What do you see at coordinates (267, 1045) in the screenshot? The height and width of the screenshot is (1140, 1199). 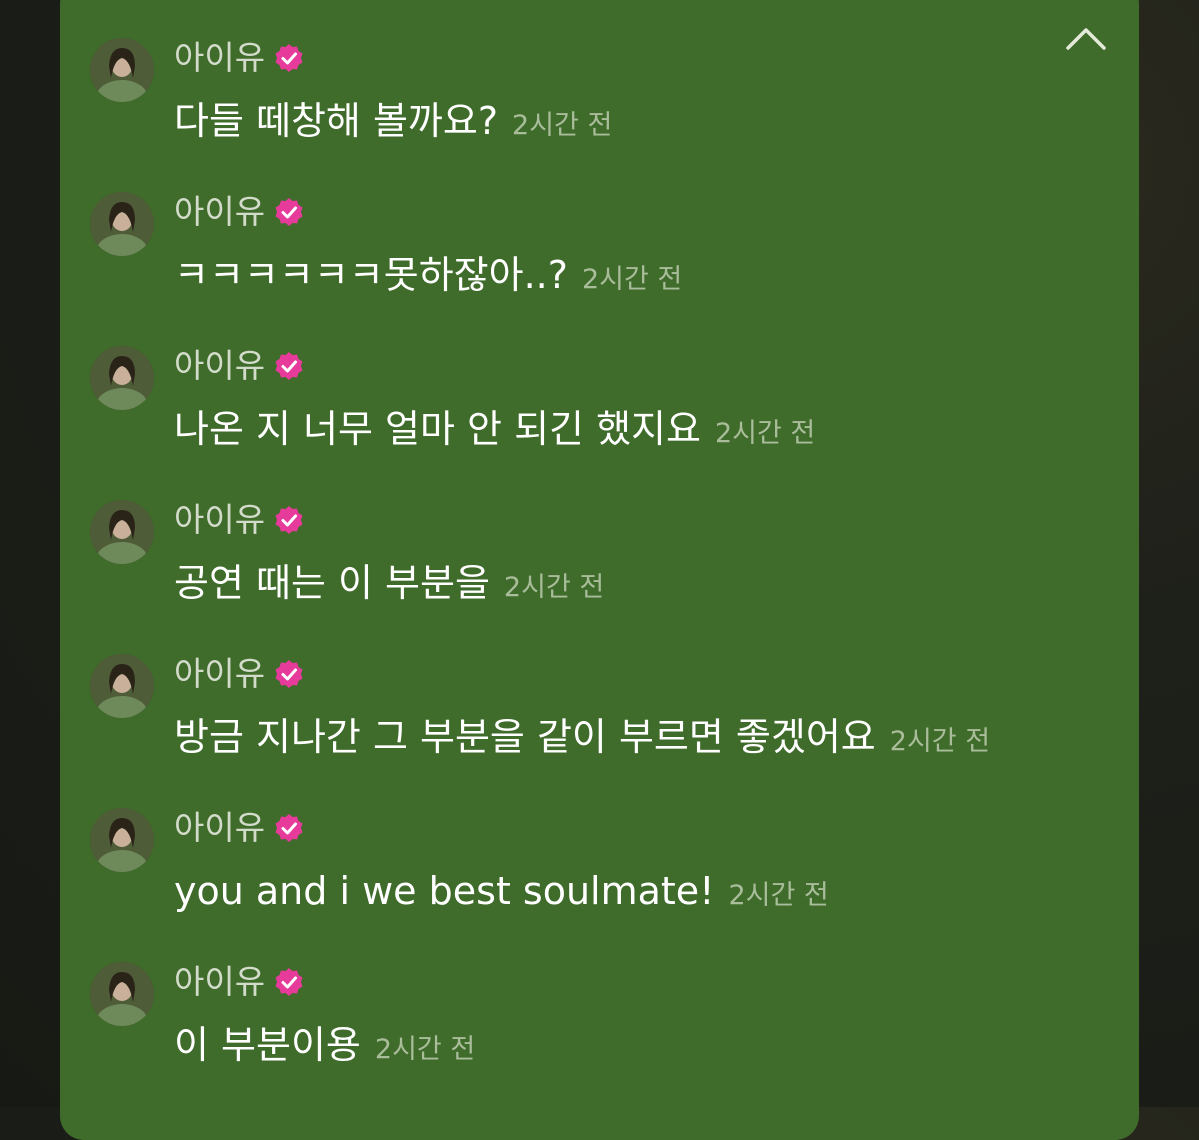 I see `message-text: 이 부분이용` at bounding box center [267, 1045].